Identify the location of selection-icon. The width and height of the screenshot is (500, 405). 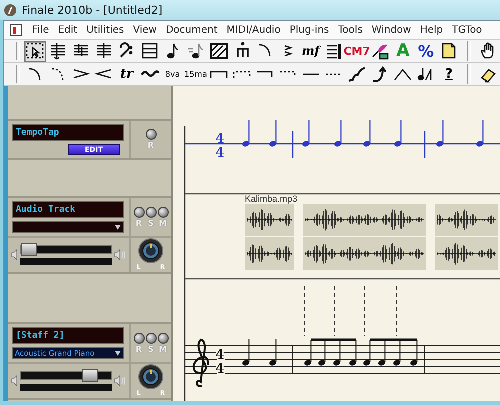
(34, 51).